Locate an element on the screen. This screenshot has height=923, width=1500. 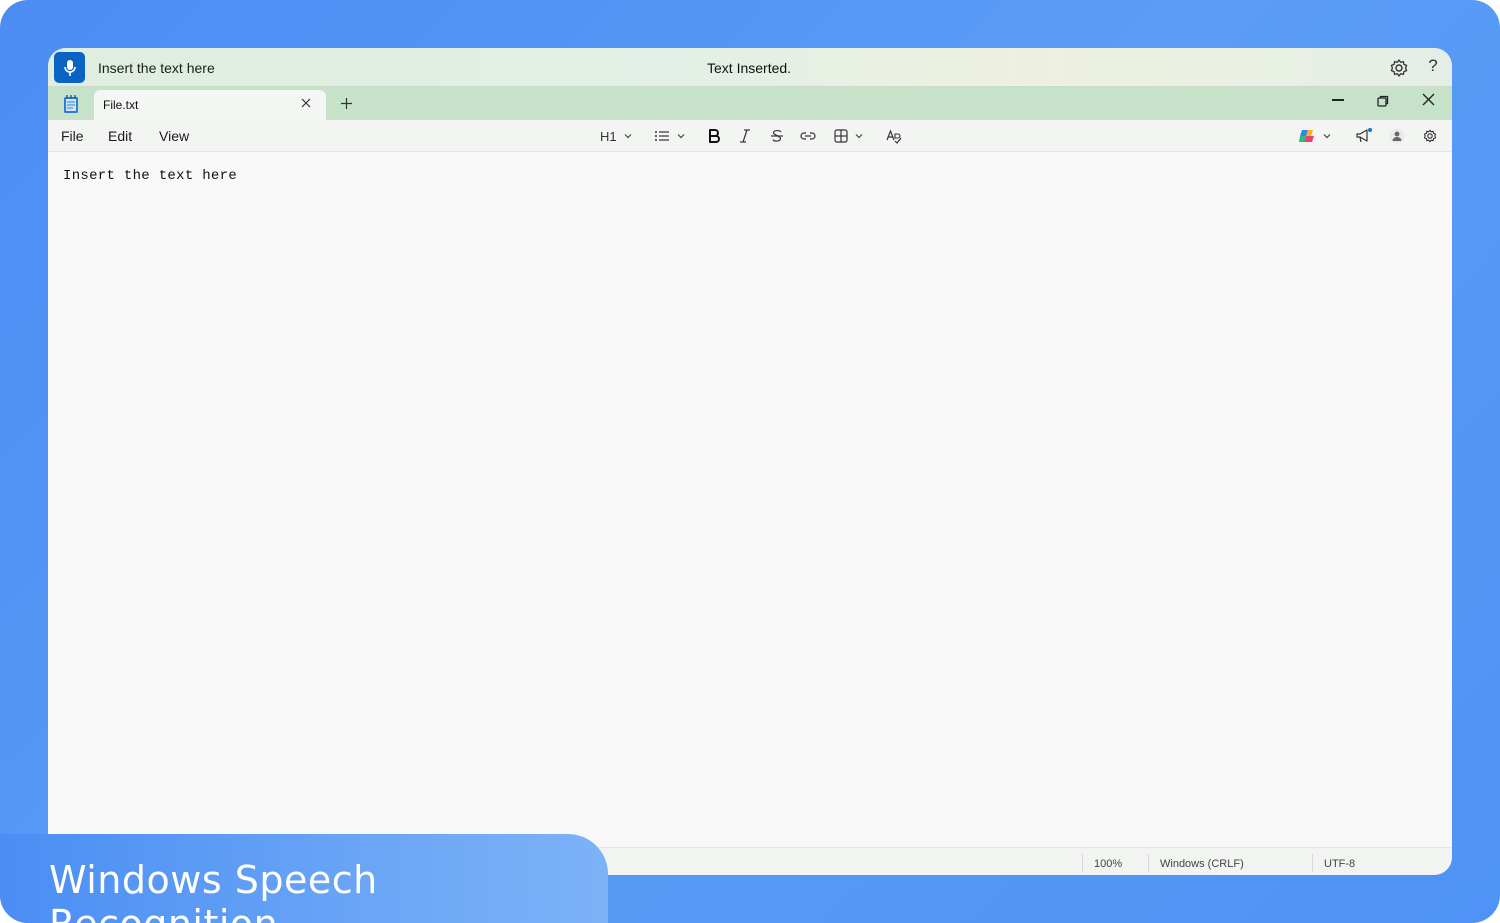
table-dropdown is located at coordinates (849, 136).